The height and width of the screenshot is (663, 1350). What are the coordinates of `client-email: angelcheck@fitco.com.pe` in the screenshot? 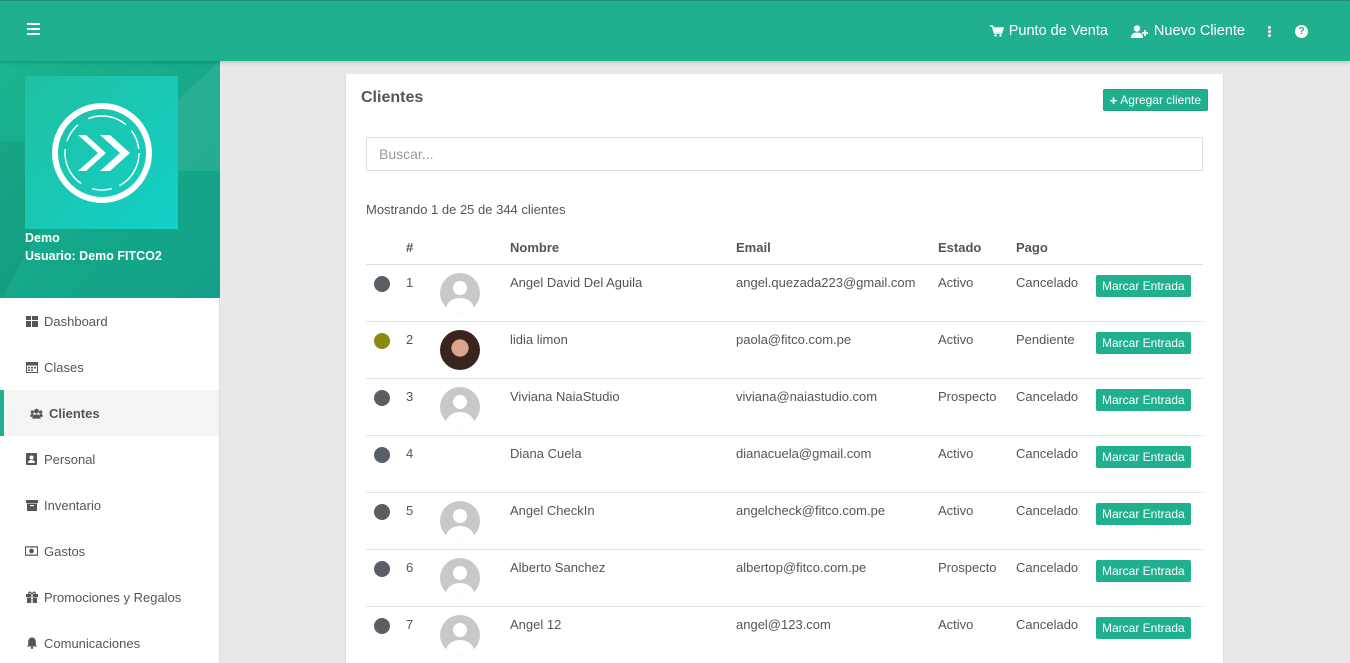 It's located at (837, 521).